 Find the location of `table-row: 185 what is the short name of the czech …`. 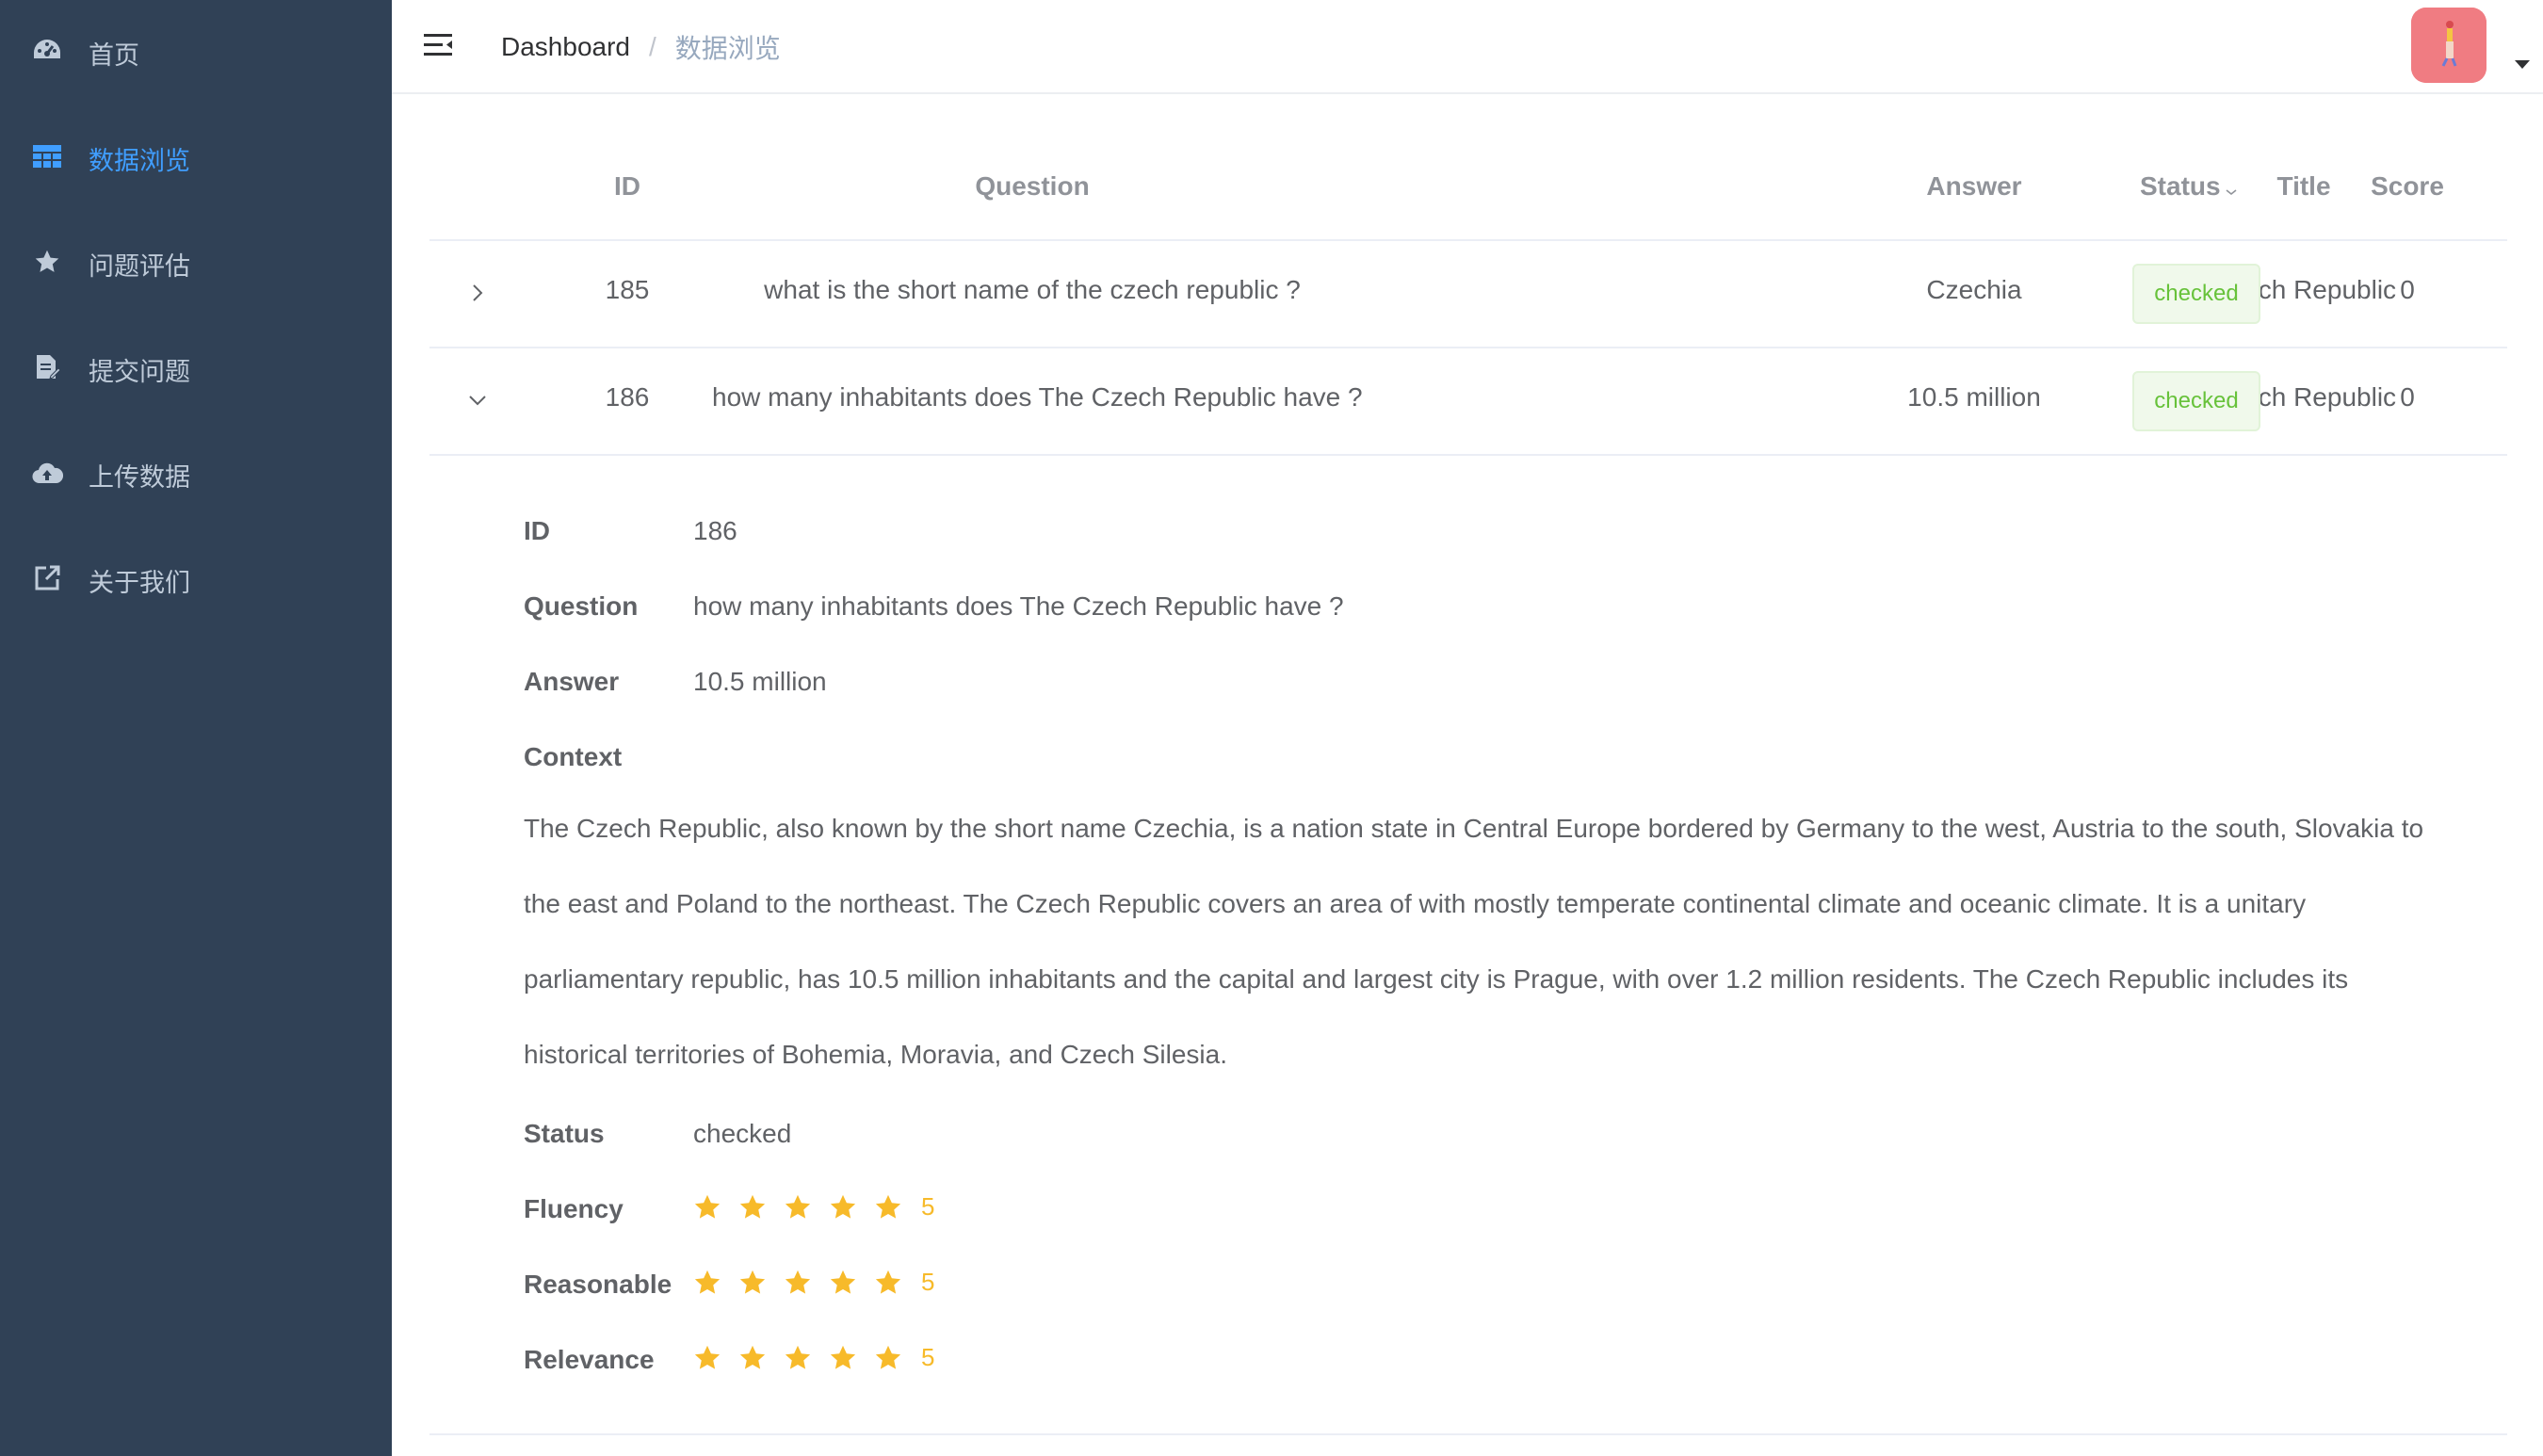

table-row: 185 what is the short name of the czech … is located at coordinates (1468, 294).